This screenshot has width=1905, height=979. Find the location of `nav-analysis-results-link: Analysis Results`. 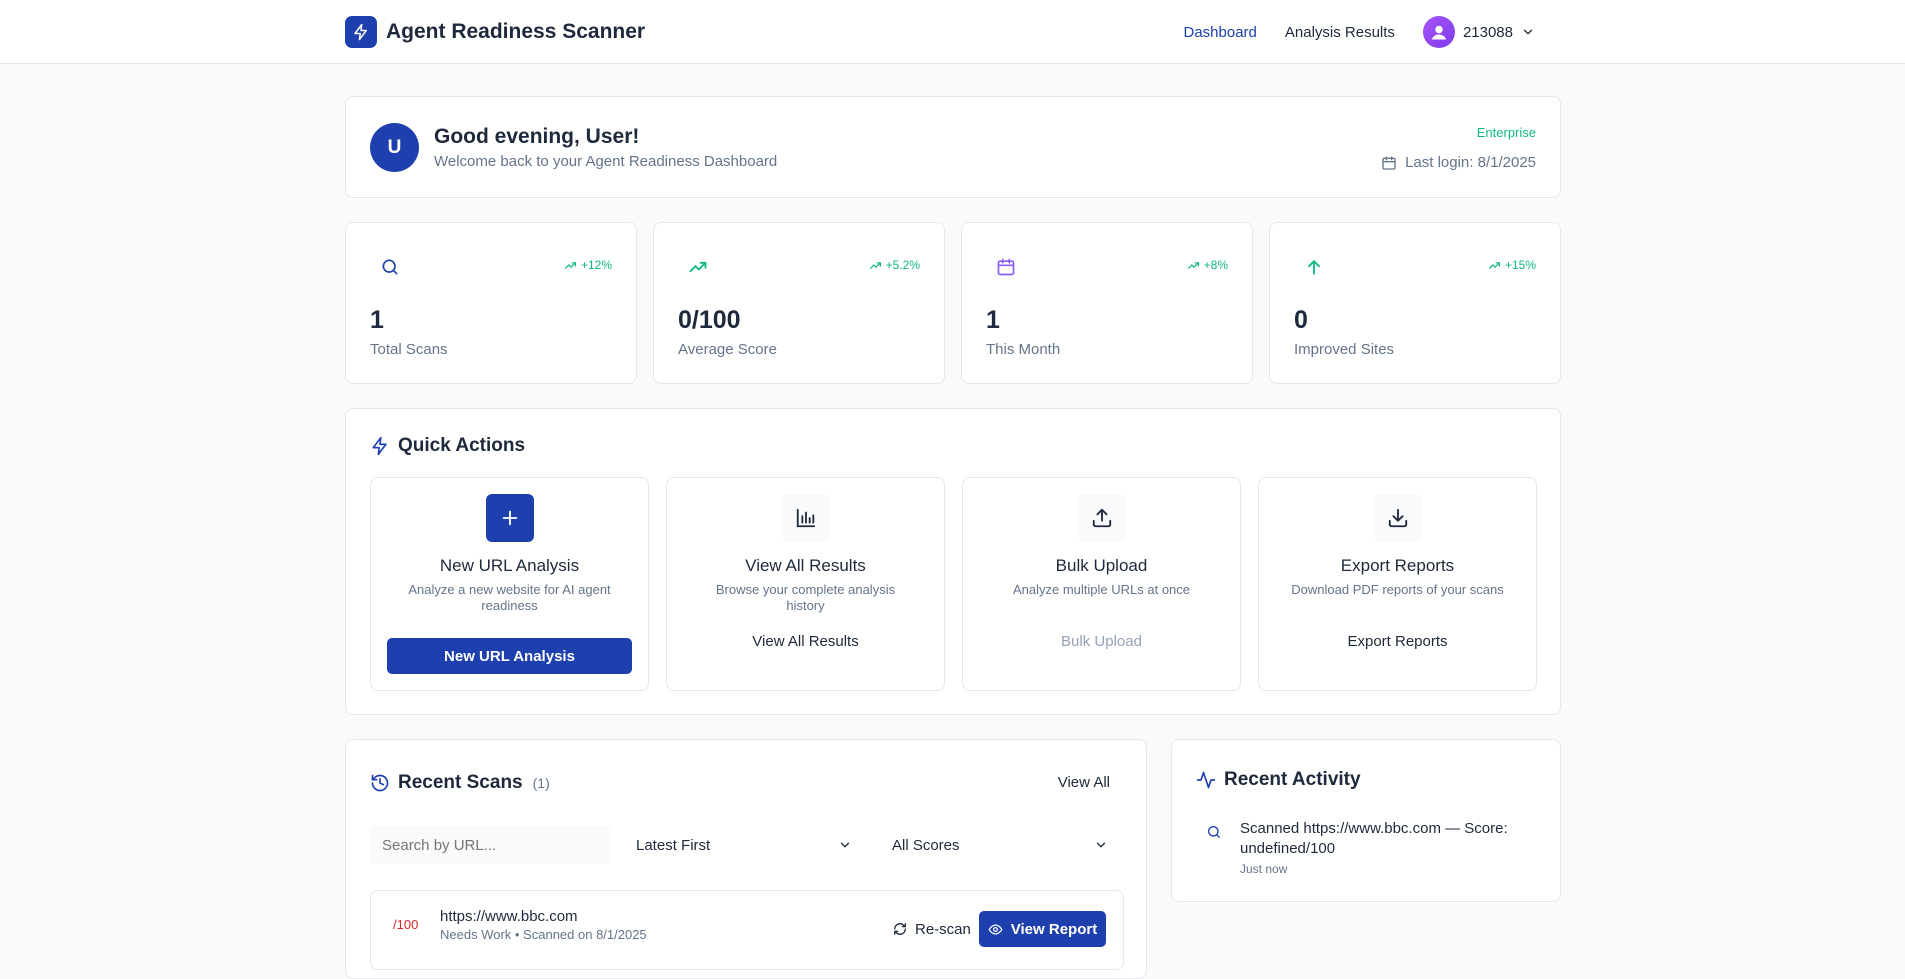

nav-analysis-results-link: Analysis Results is located at coordinates (1340, 32).